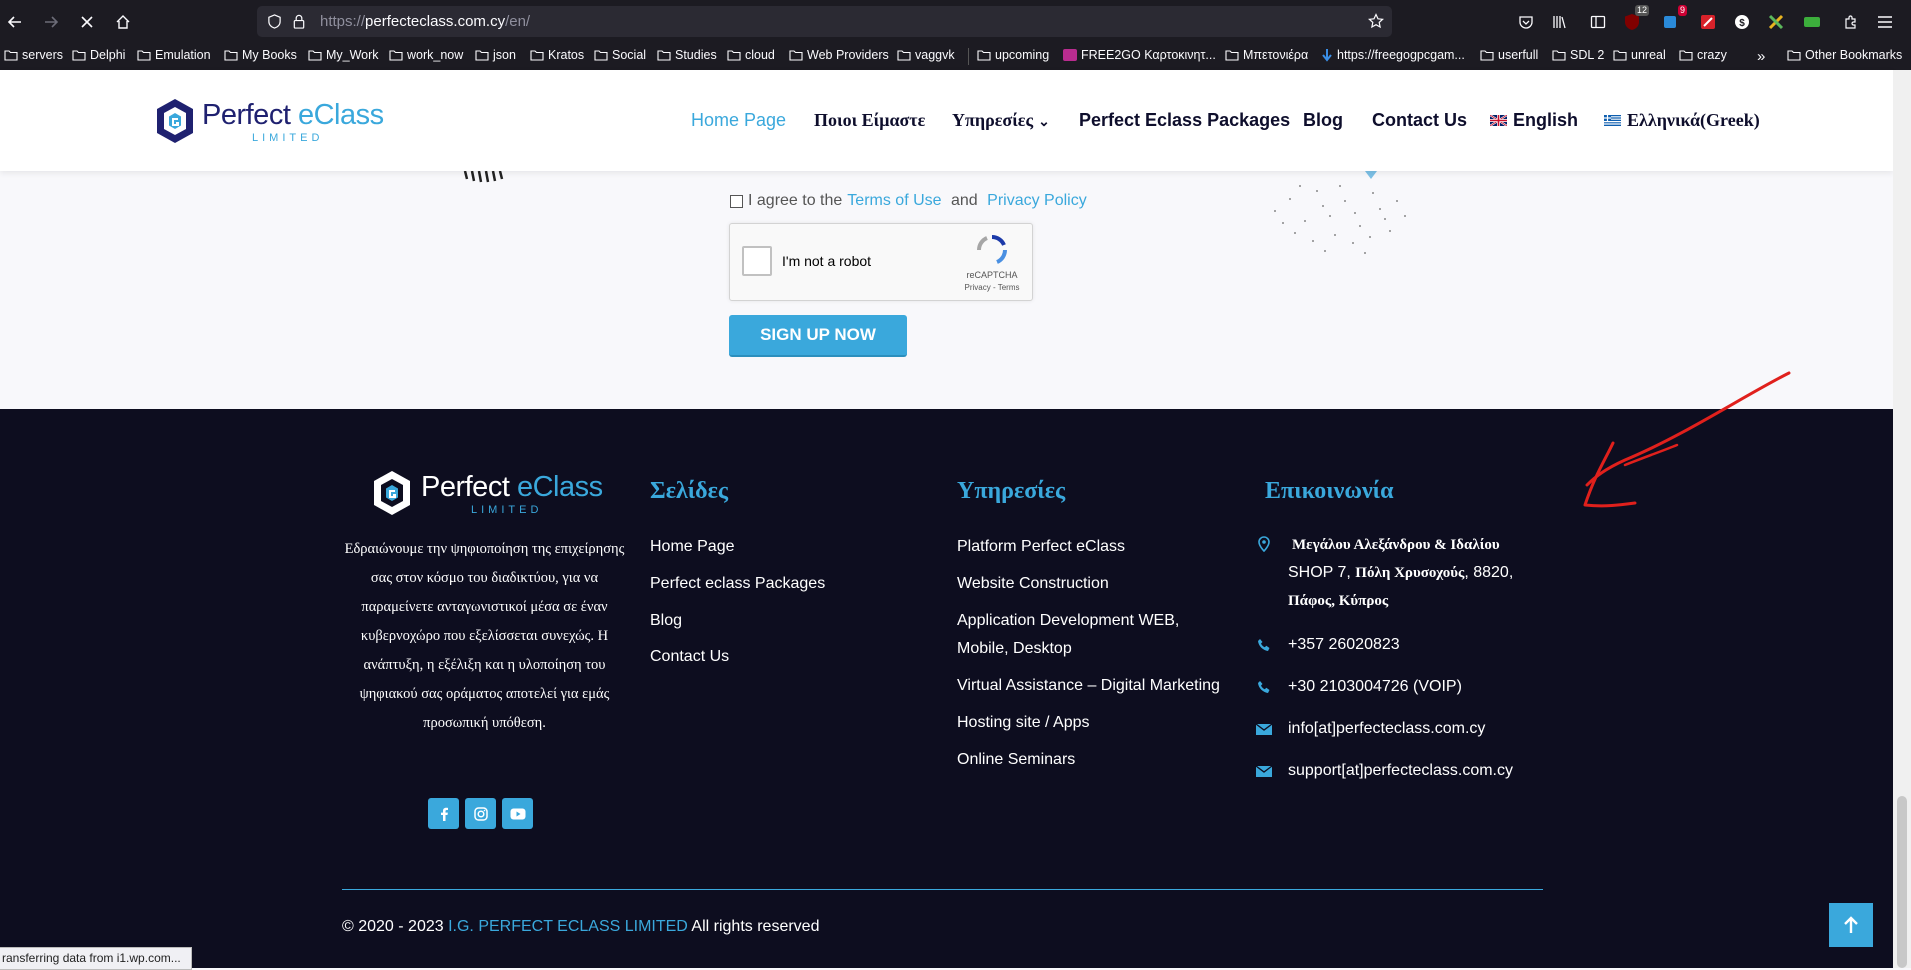 The height and width of the screenshot is (970, 1911). I want to click on instagram-icon, so click(480, 813).